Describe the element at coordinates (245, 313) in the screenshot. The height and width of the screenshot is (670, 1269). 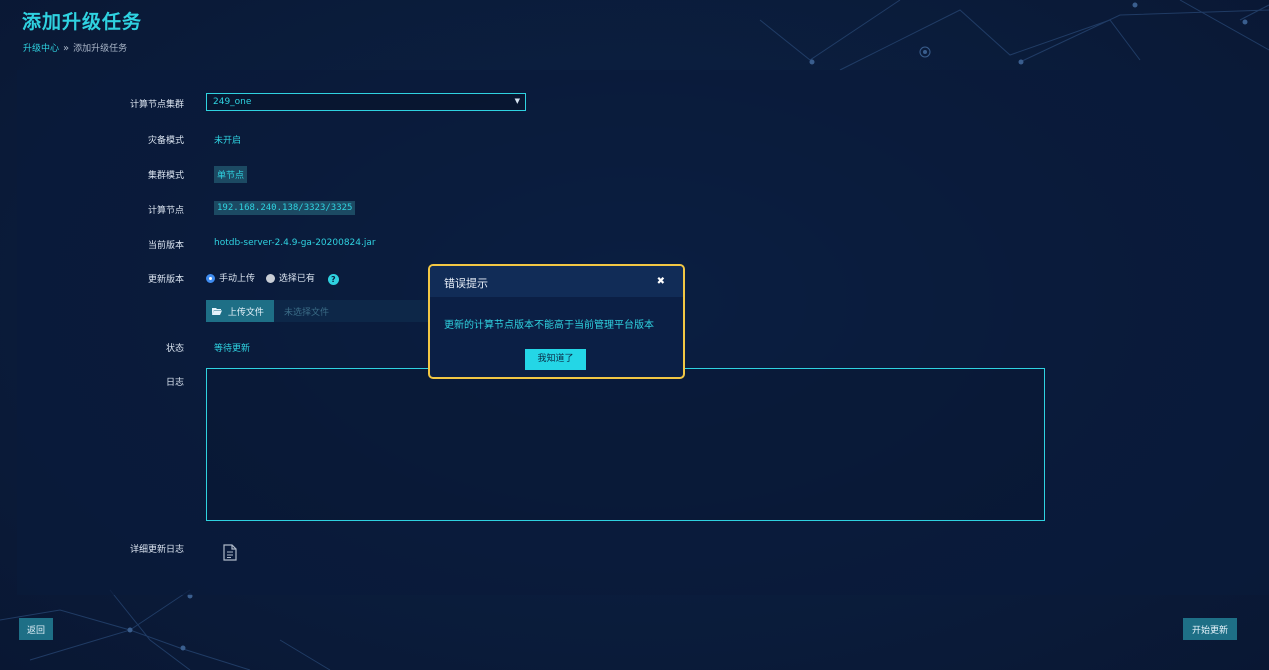
I see `upload-file-label: 上传文件` at that location.